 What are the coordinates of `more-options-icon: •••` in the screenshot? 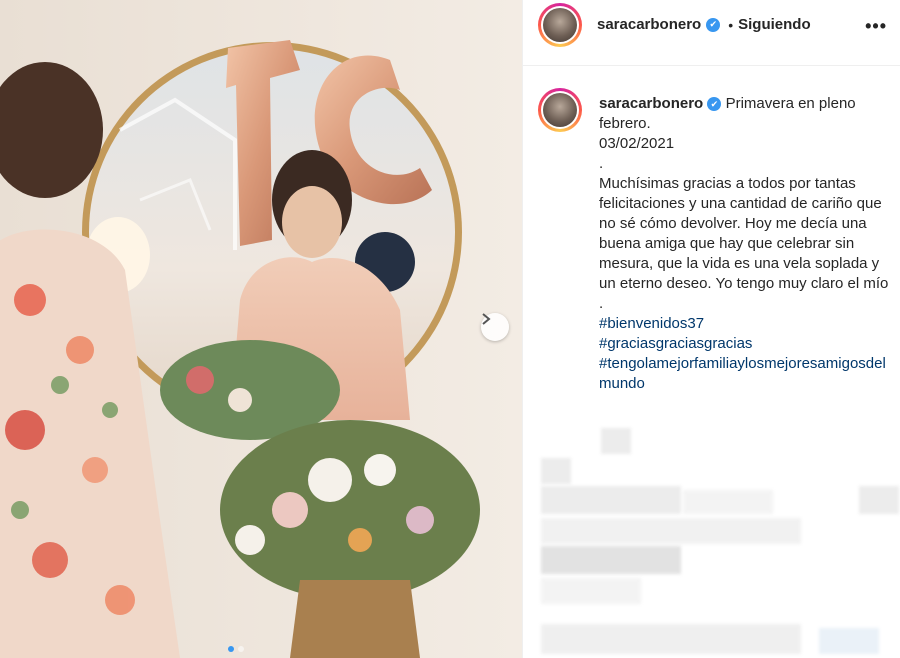 It's located at (876, 26).